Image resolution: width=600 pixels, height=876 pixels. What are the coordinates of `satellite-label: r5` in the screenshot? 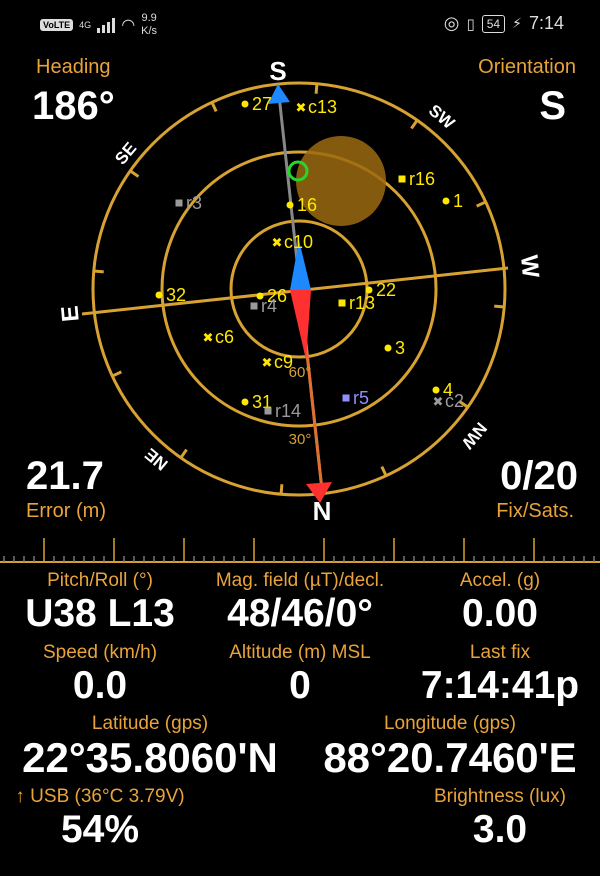 It's located at (361, 398).